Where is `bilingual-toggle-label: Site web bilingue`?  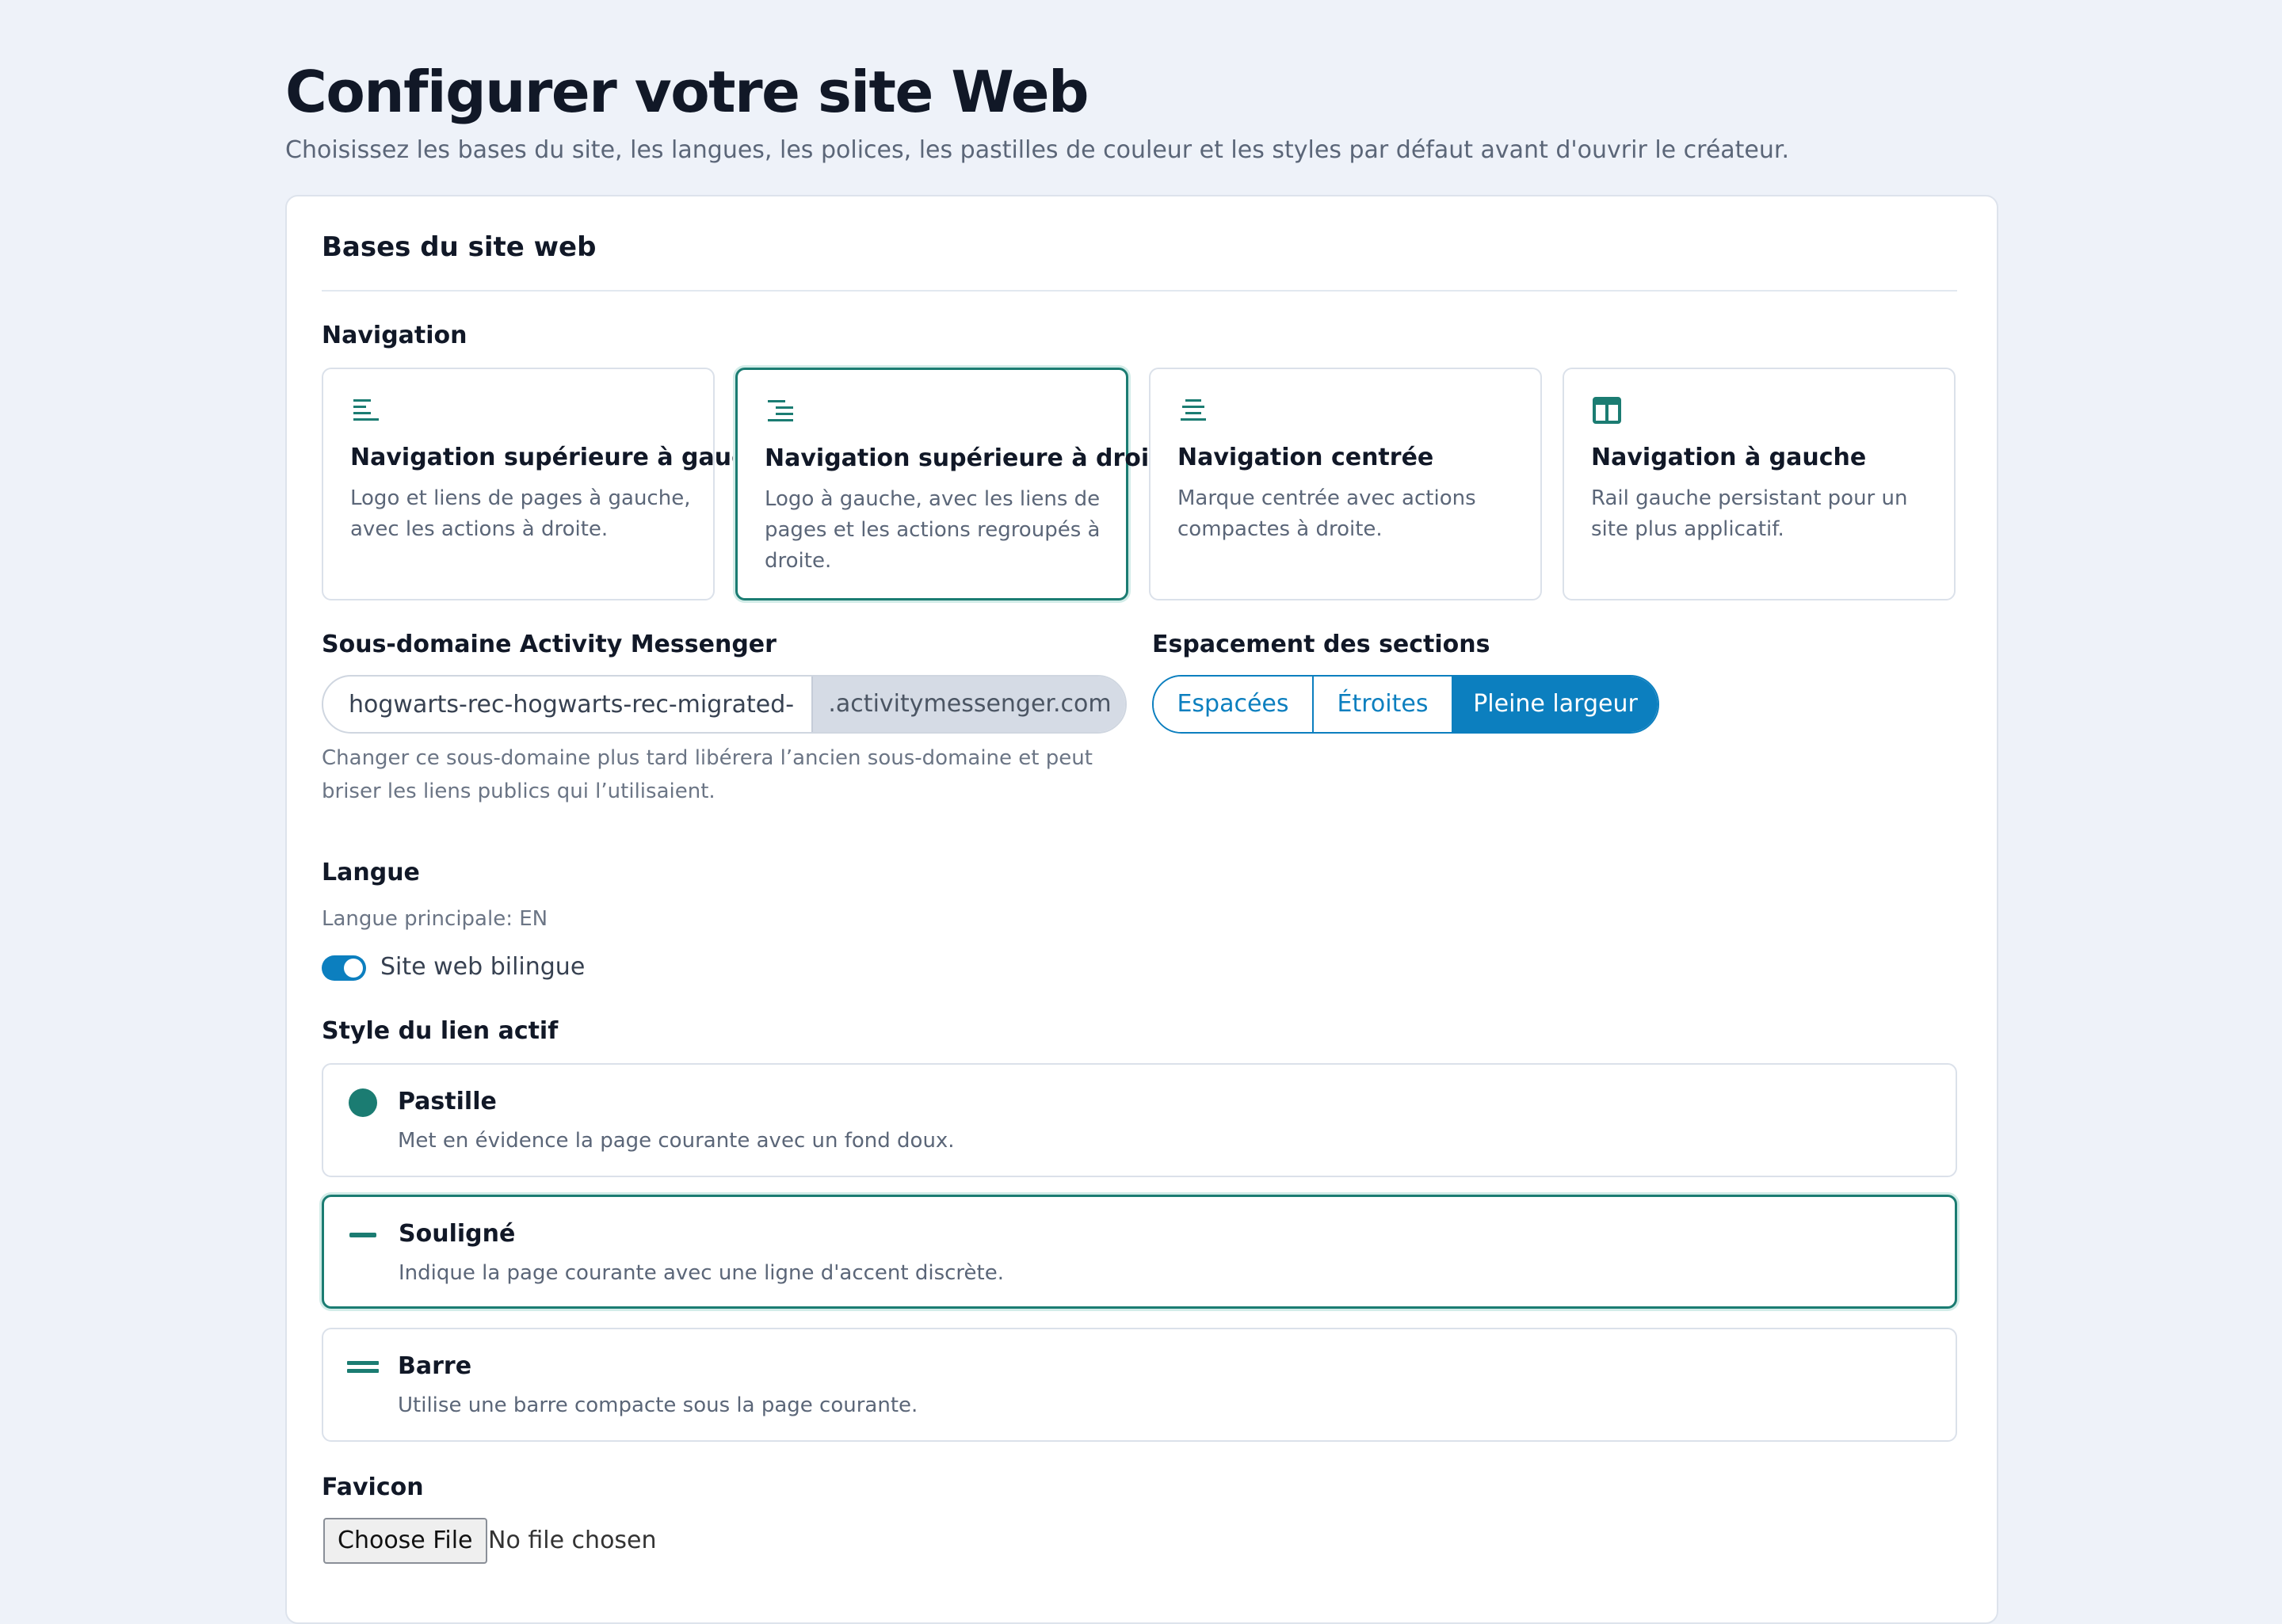
bilingual-toggle-label: Site web bilingue is located at coordinates (483, 967).